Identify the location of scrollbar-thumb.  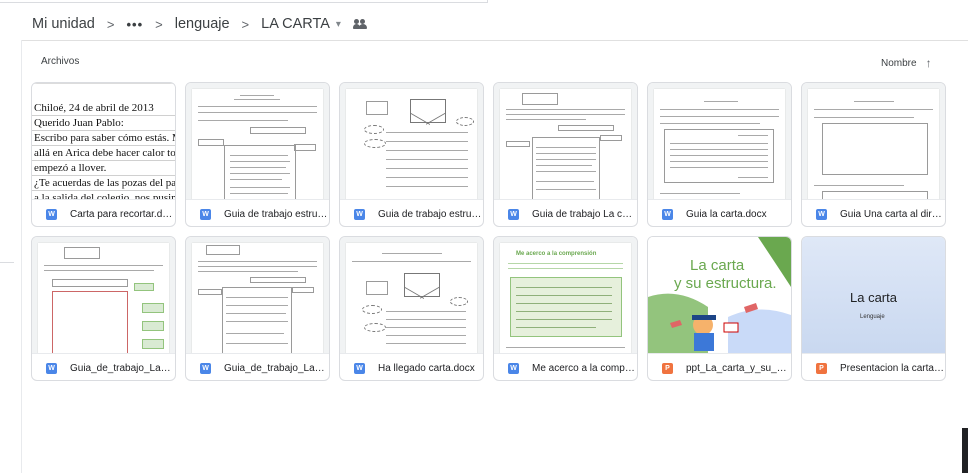
(965, 450).